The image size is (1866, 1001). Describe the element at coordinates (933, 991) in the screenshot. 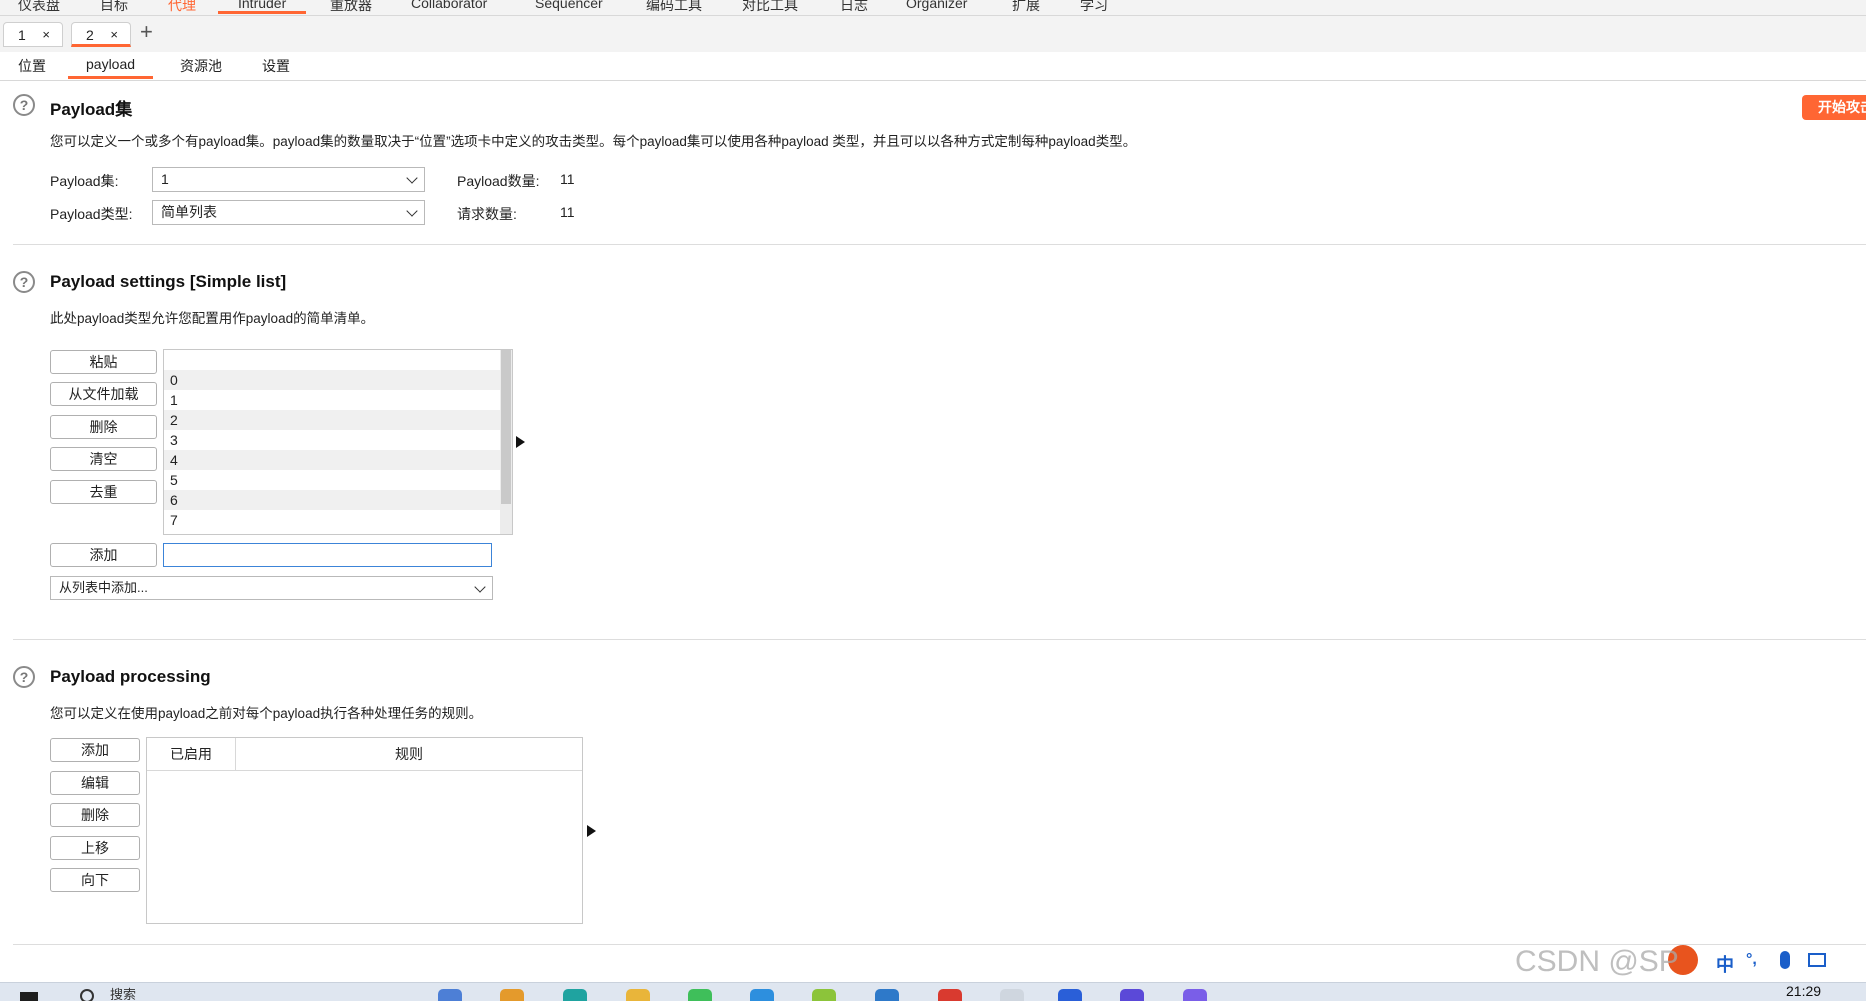

I see `taskbar: 搜索 21:29` at that location.